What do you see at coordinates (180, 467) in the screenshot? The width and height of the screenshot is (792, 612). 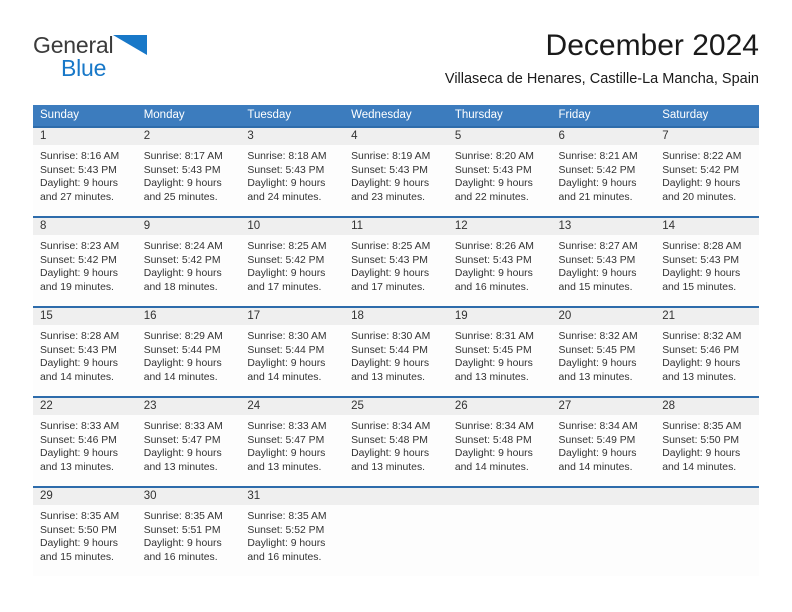 I see `daylight-duration-line2: and 13 minutes.` at bounding box center [180, 467].